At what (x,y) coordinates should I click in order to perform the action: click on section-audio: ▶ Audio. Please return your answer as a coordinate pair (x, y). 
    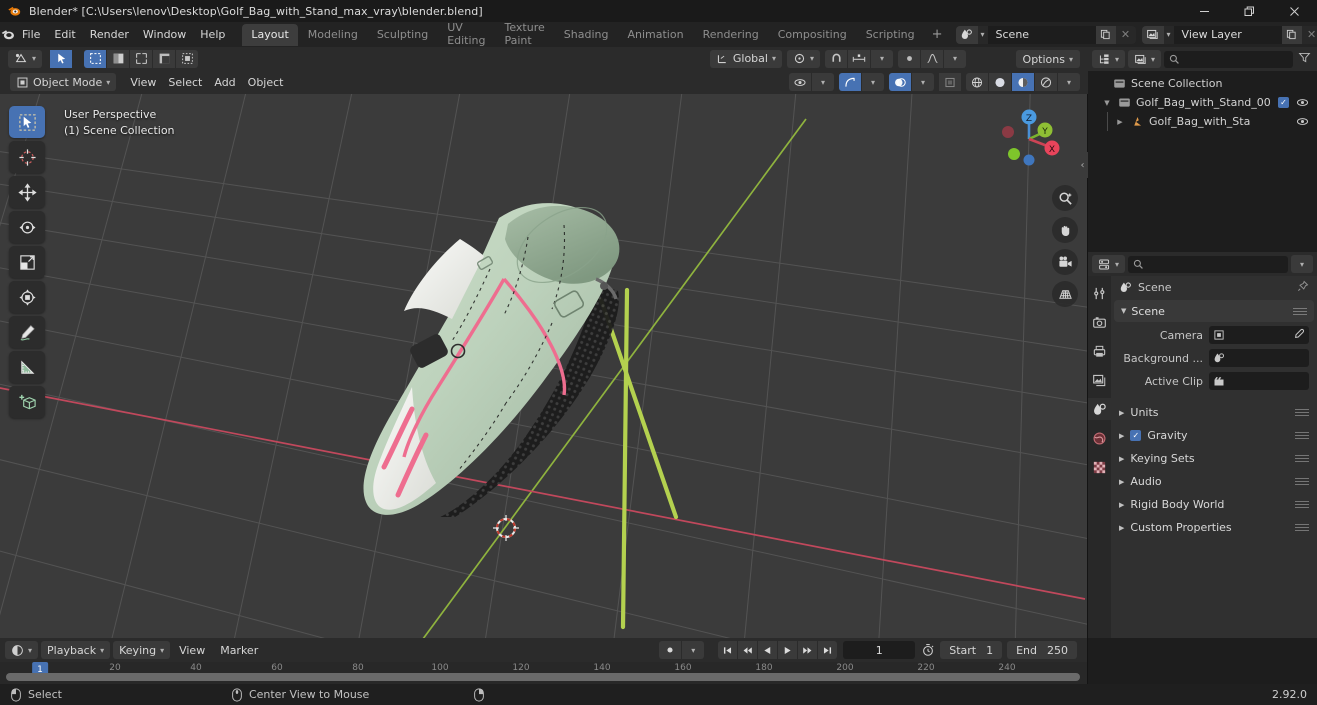
    Looking at the image, I should click on (1214, 481).